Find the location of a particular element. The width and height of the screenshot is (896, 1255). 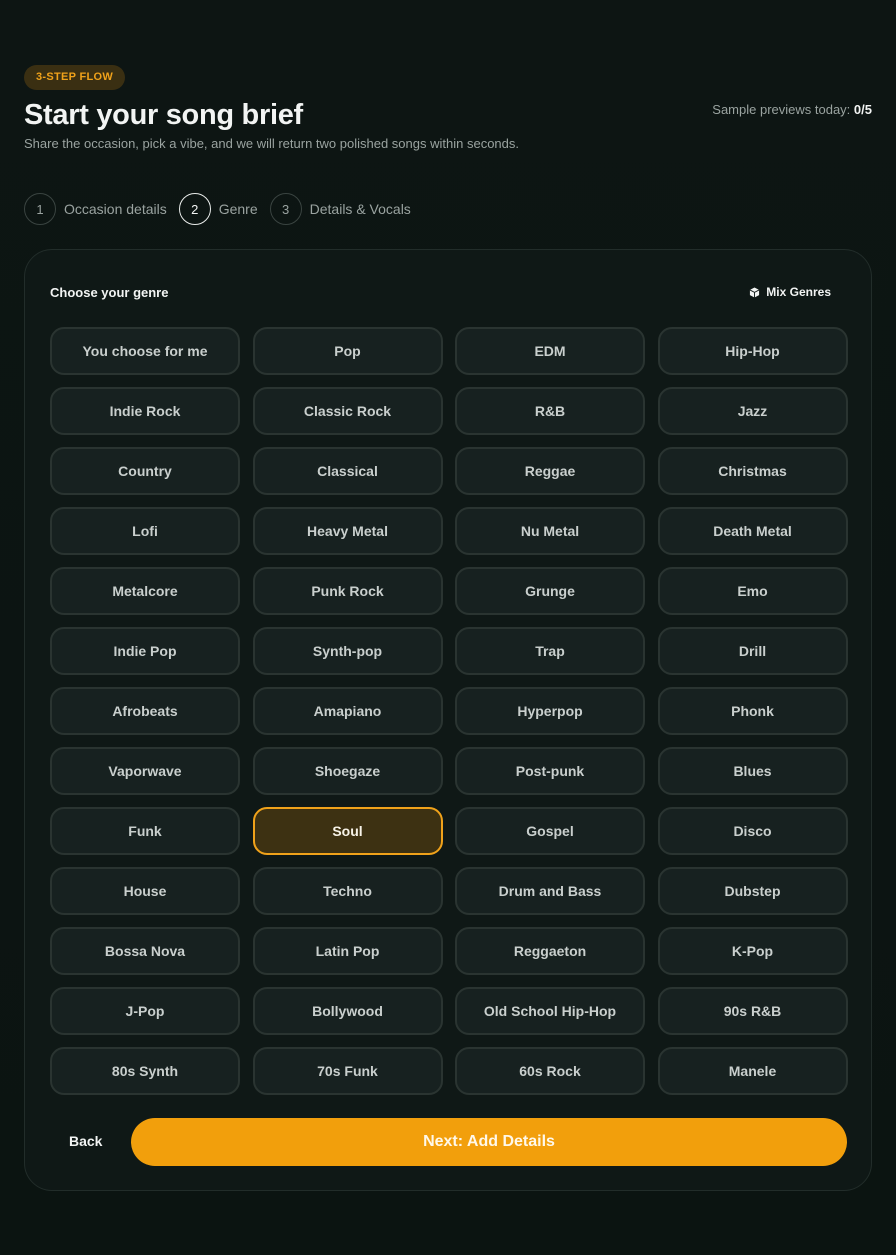

genre-option-reggae: Reggae is located at coordinates (550, 471).